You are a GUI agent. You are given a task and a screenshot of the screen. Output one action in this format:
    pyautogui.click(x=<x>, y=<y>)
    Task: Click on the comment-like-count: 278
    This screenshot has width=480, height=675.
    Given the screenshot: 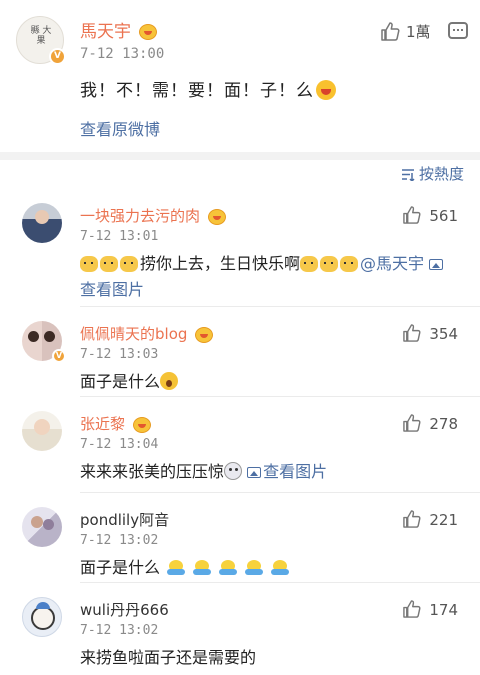 What is the action you would take?
    pyautogui.click(x=443, y=424)
    